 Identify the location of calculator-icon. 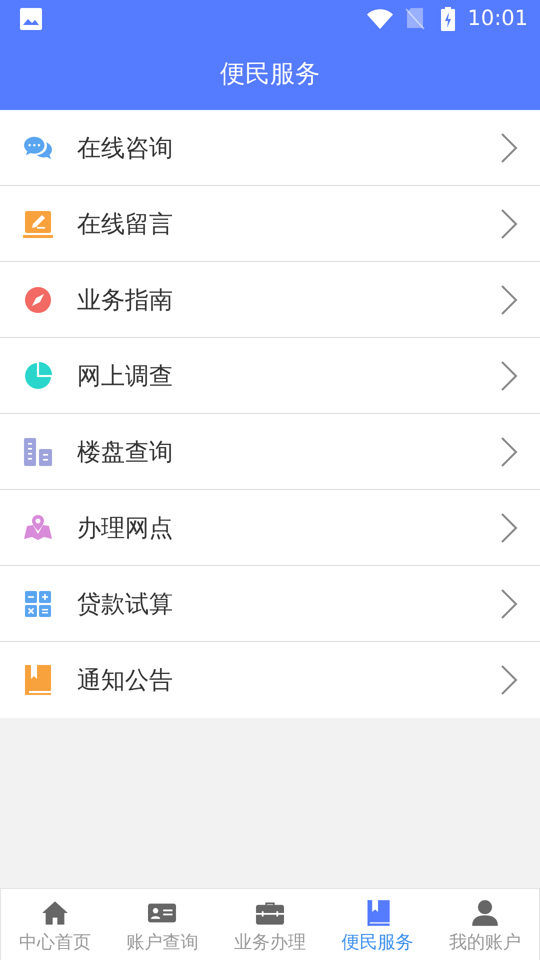
(38, 603).